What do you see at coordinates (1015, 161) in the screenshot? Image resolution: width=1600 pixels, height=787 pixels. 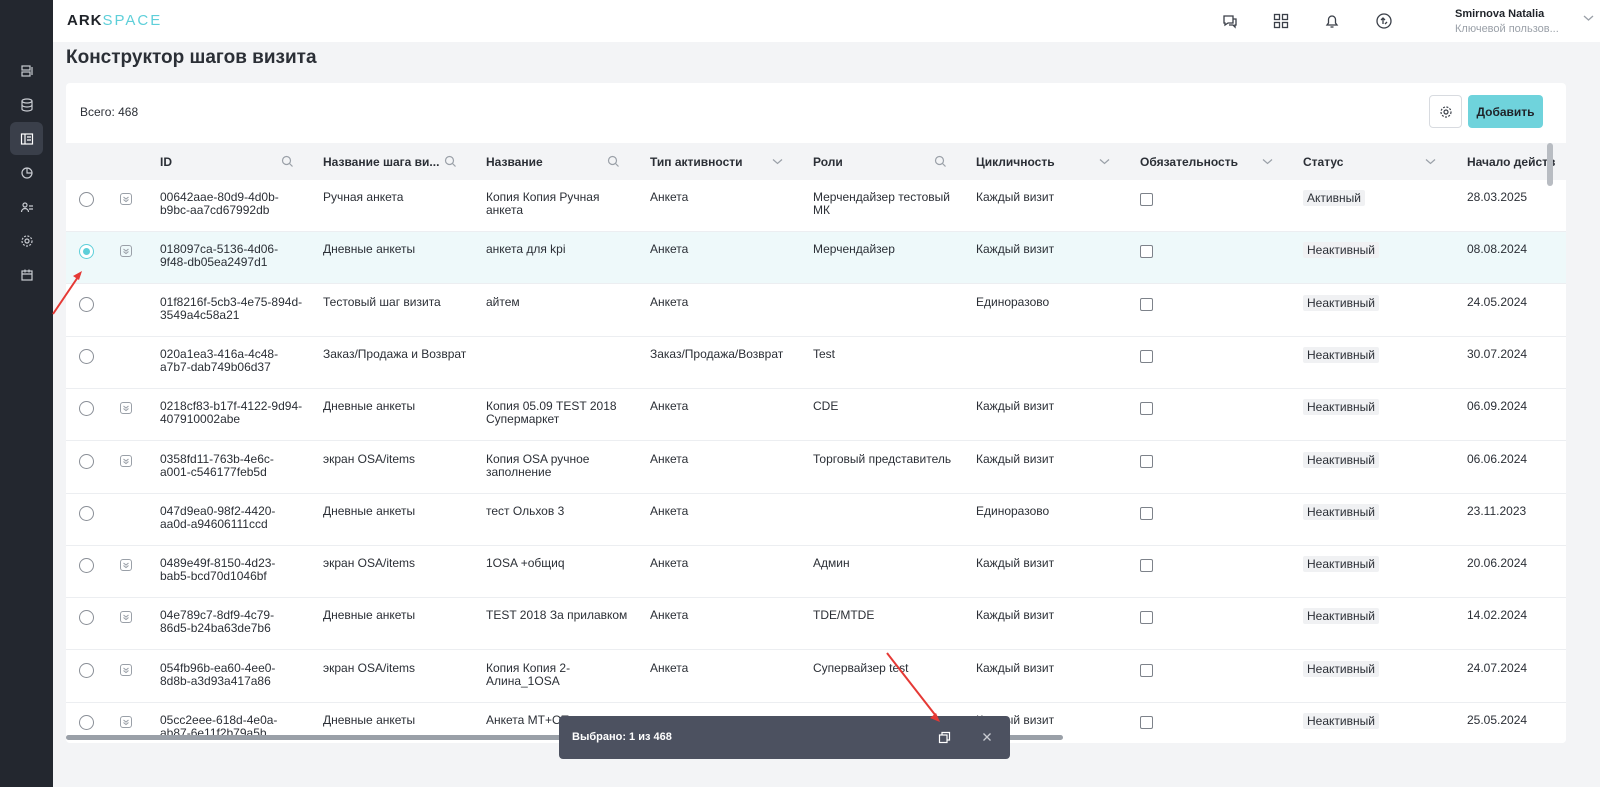 I see `column-header: Цикличность` at bounding box center [1015, 161].